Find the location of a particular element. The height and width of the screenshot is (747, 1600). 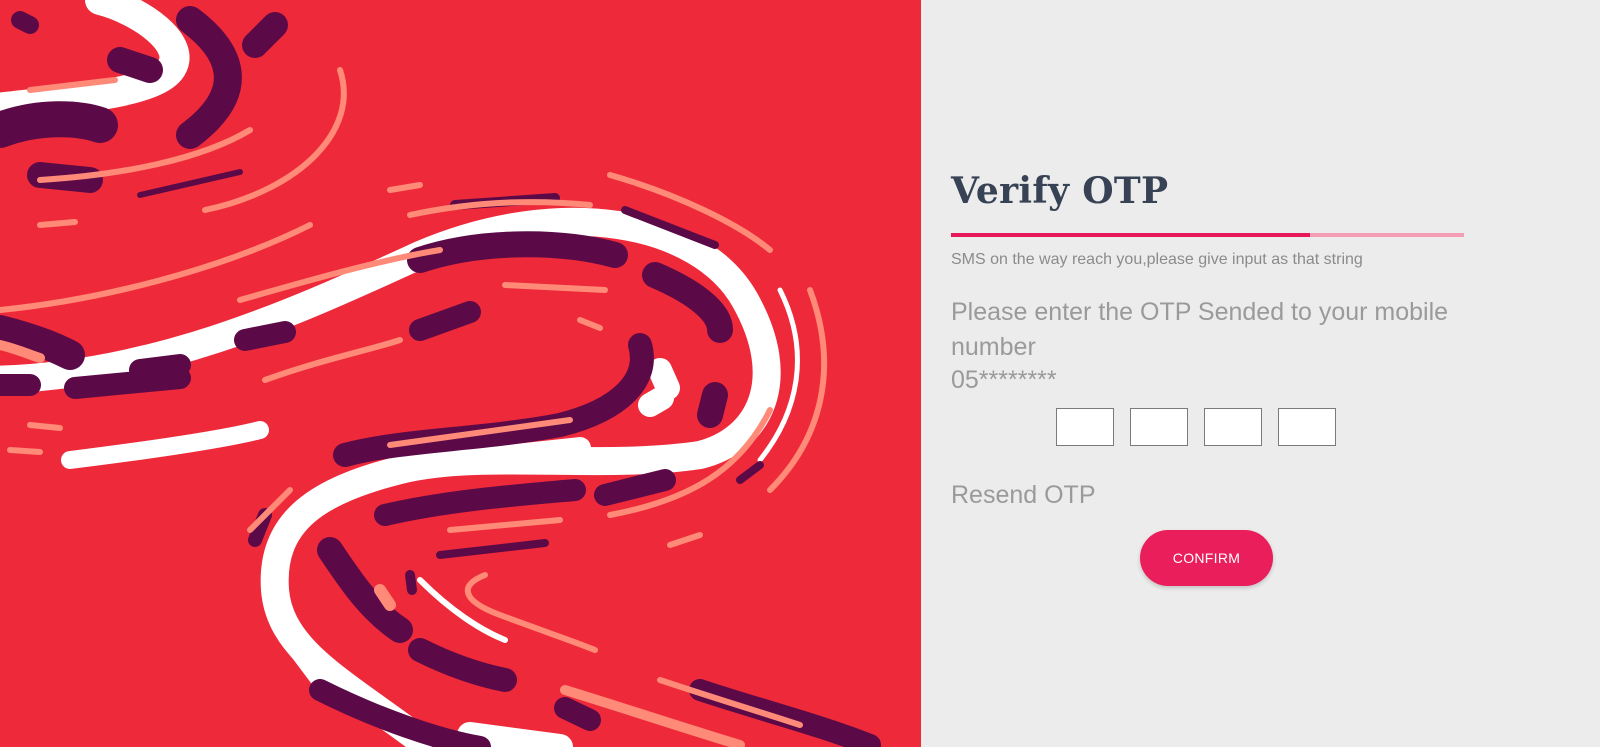

otp-input-group is located at coordinates (1196, 427).